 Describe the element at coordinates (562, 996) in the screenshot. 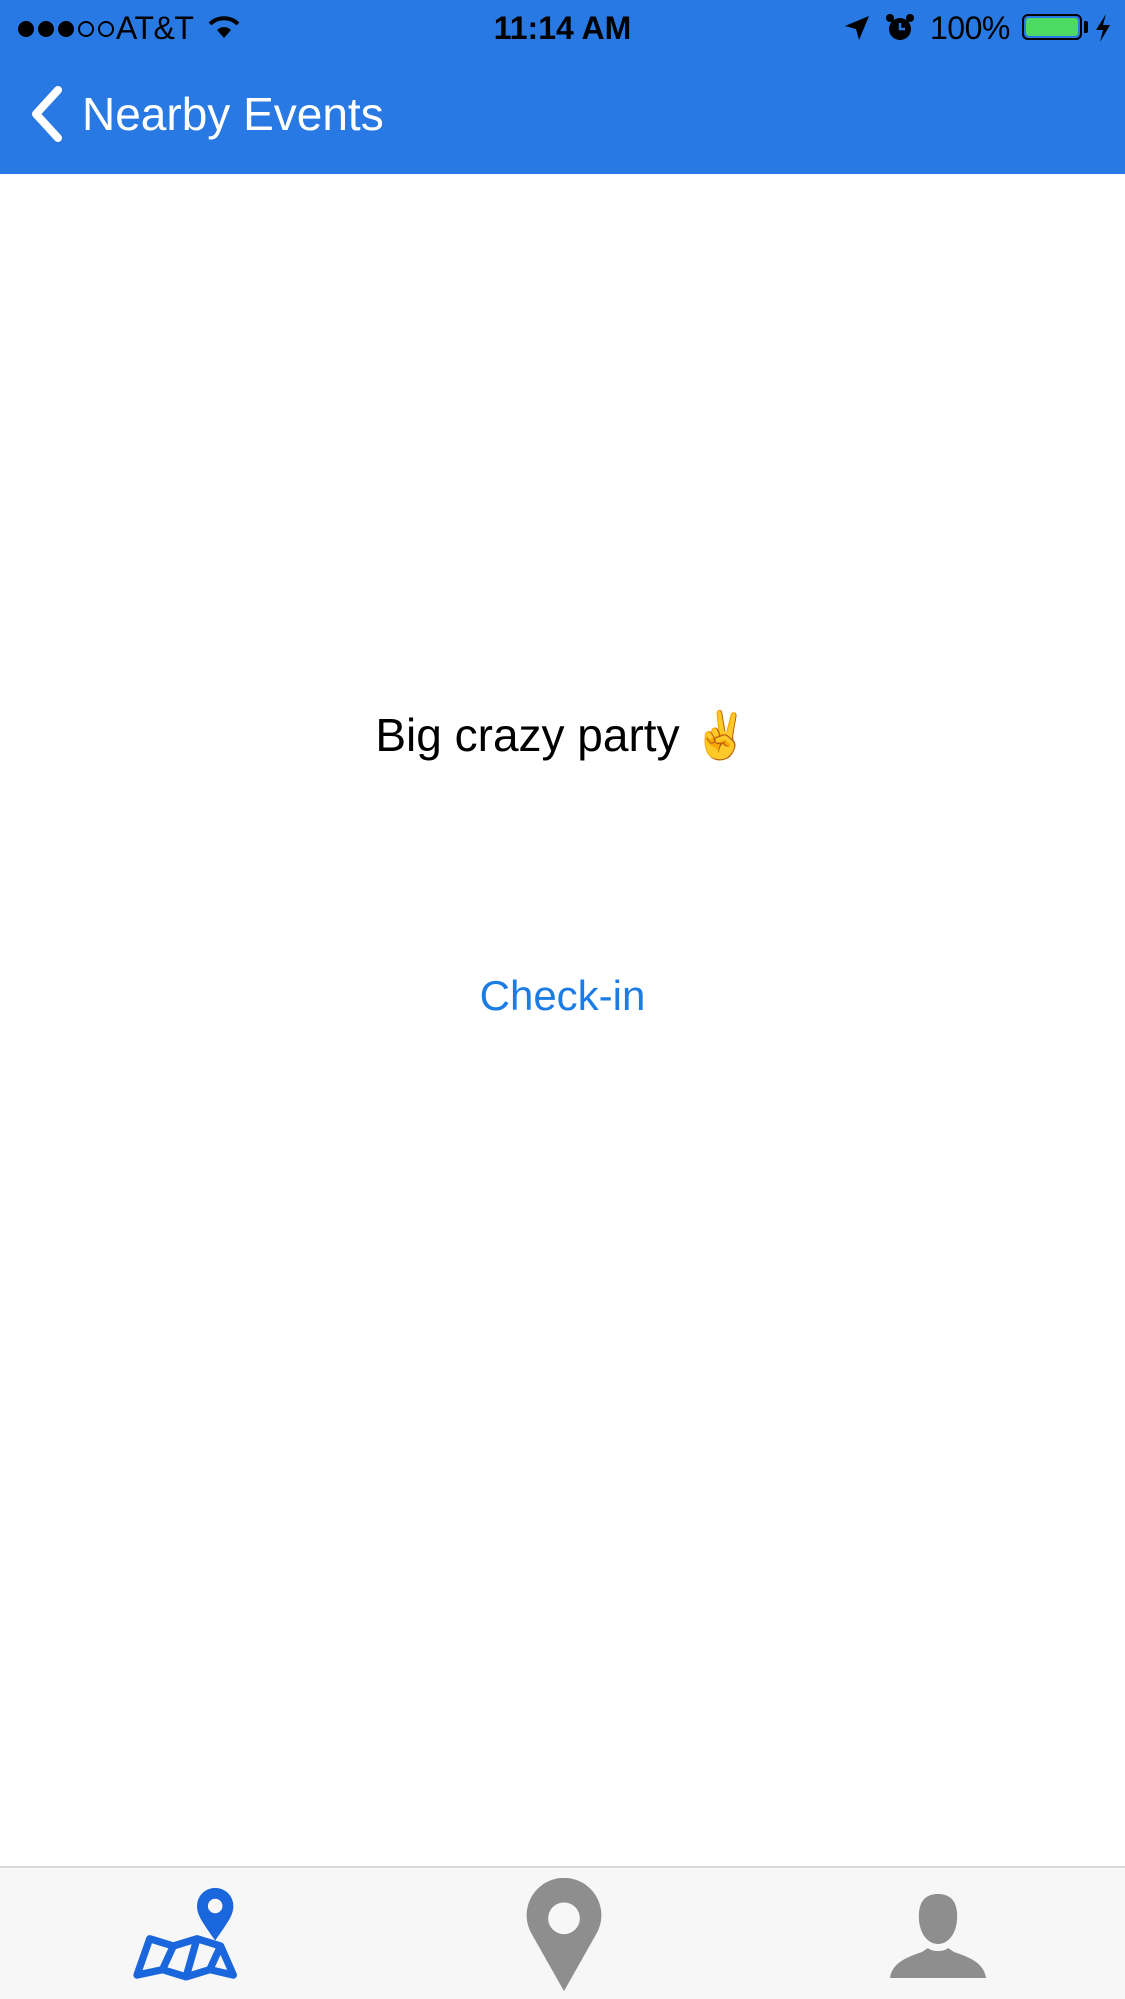

I see `check-in-button: Check-in` at that location.